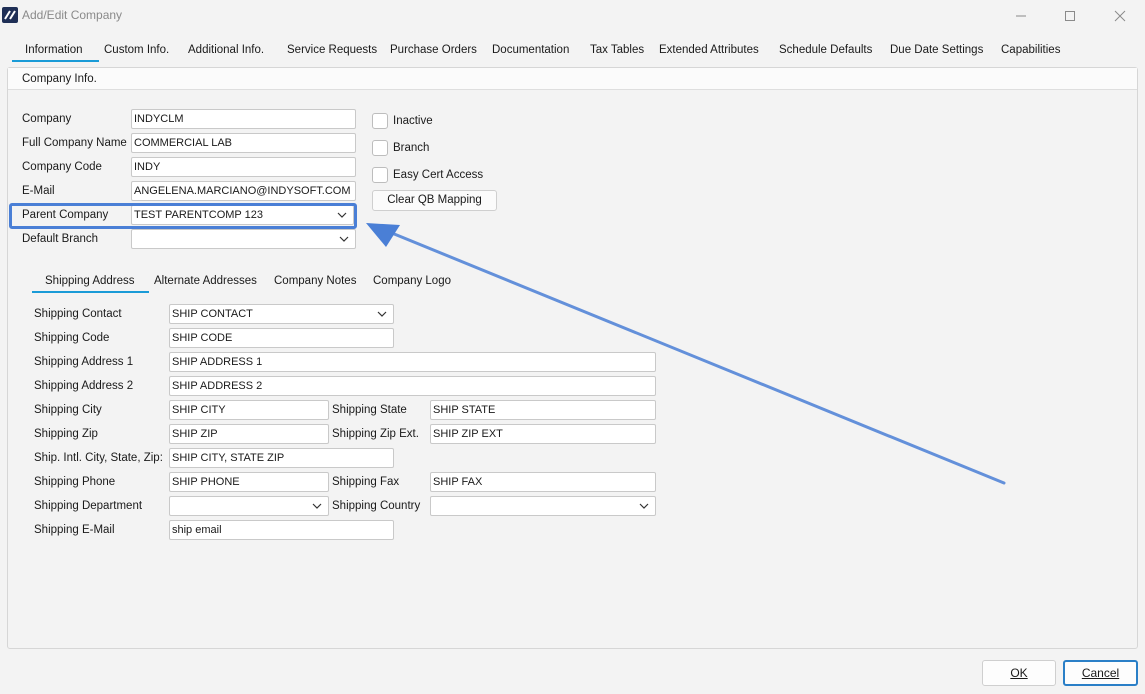 The image size is (1145, 694). I want to click on shipping-phone-input: SHIP PHONE, so click(249, 482).